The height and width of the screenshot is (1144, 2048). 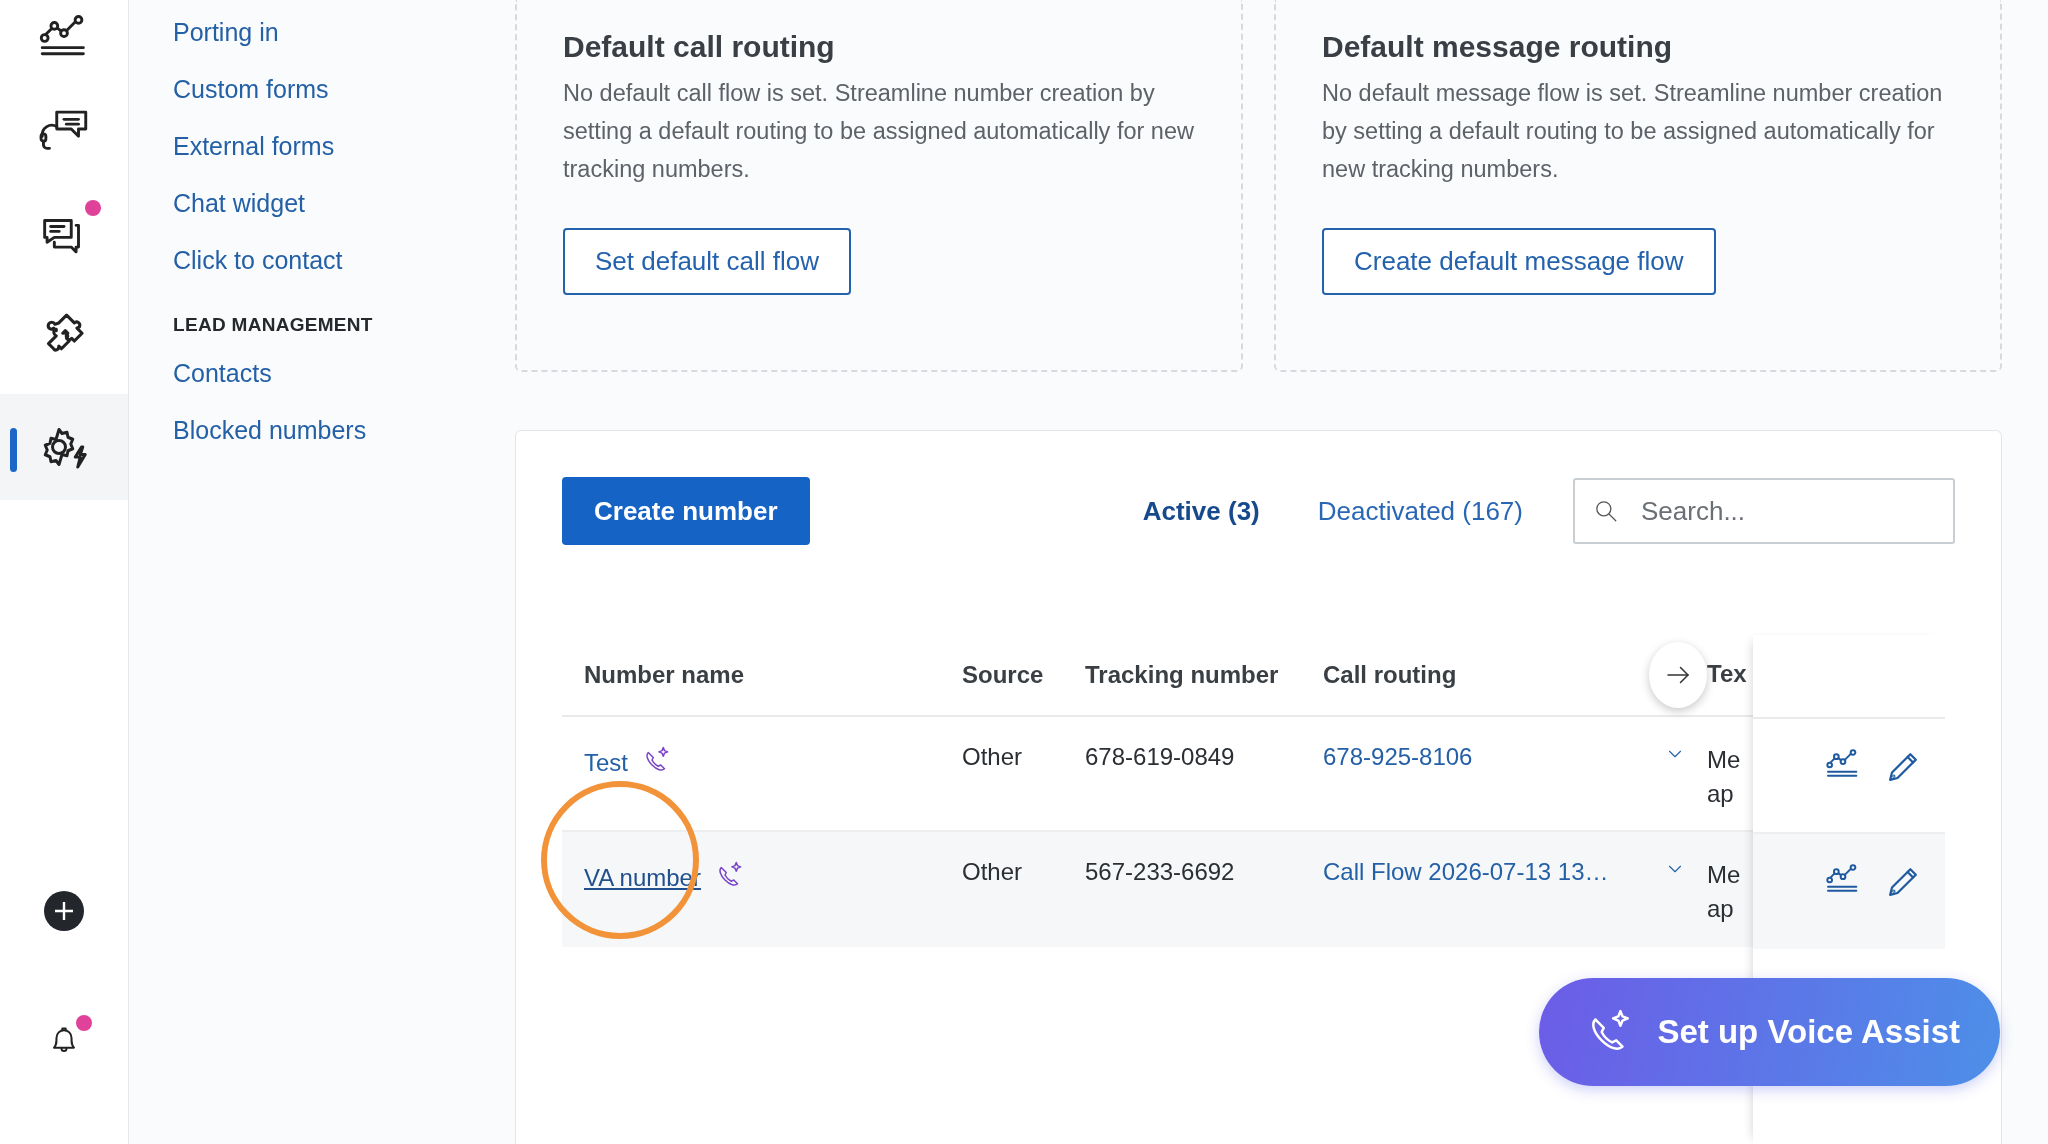 What do you see at coordinates (1420, 511) in the screenshot?
I see `tab: Deactivated (167)` at bounding box center [1420, 511].